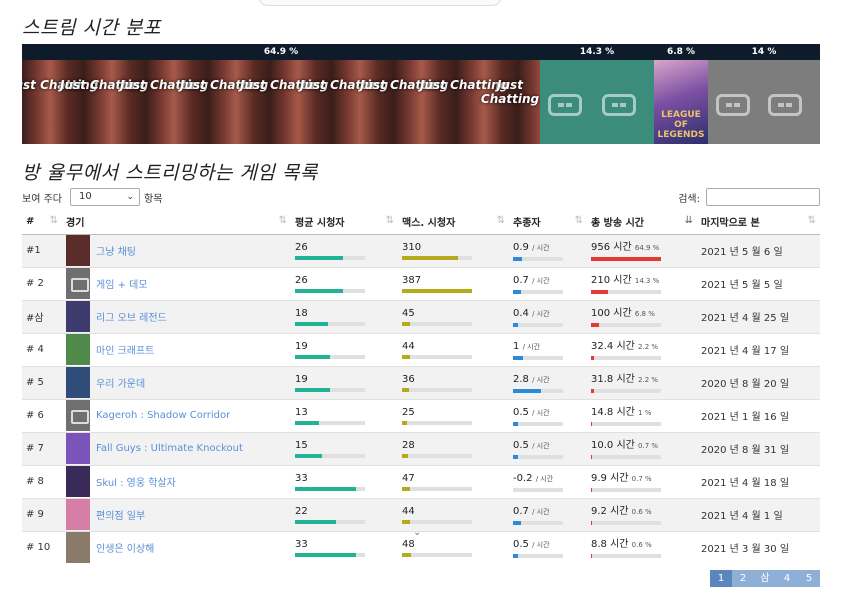 The width and height of the screenshot is (850, 600). Describe the element at coordinates (548, 222) in the screenshot. I see `column-header-followers: 추종자 ⇅` at that location.